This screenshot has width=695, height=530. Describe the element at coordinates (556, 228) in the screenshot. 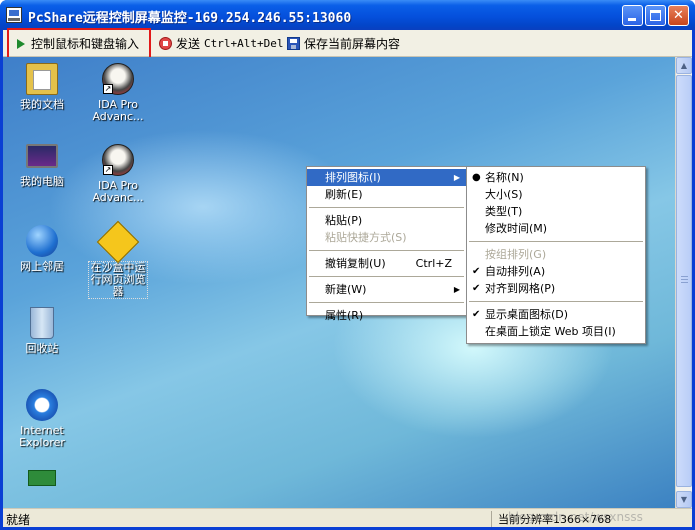

I see `submenu-item-modified: 修改时间(M)` at that location.